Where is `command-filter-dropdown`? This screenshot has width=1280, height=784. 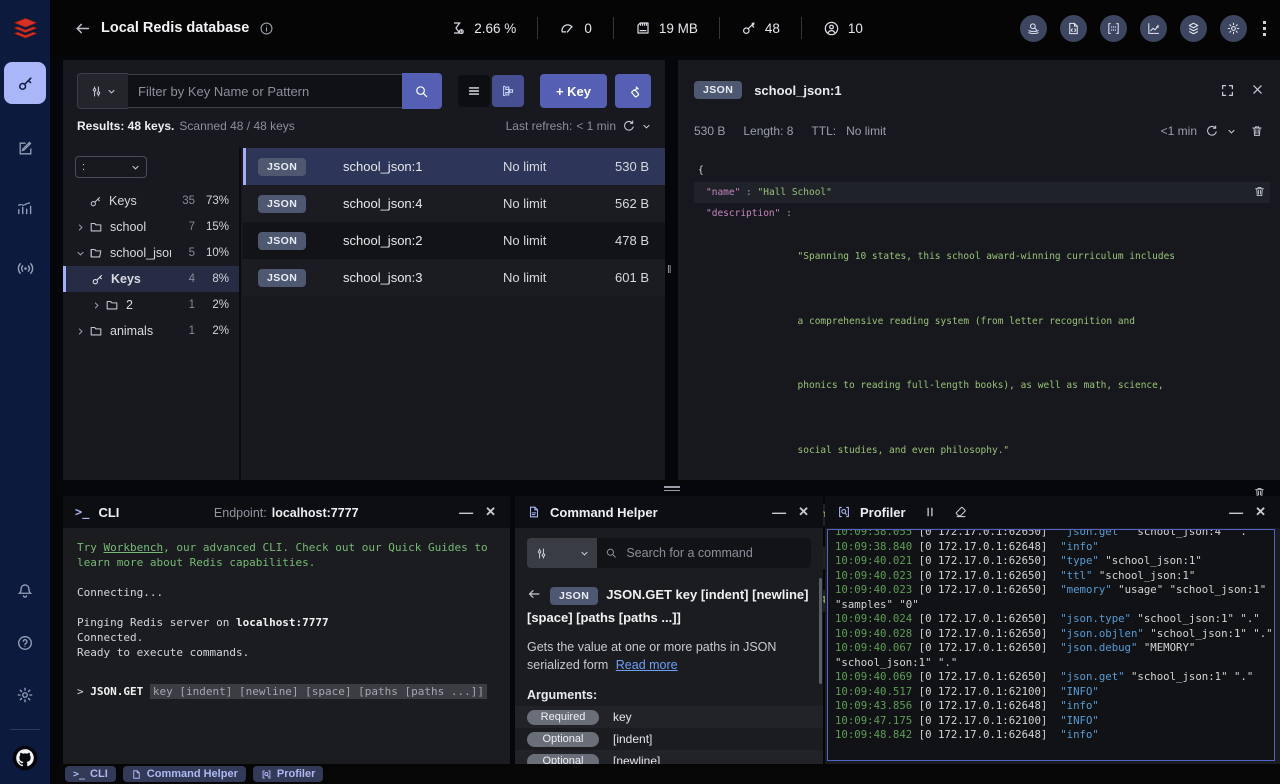 command-filter-dropdown is located at coordinates (562, 553).